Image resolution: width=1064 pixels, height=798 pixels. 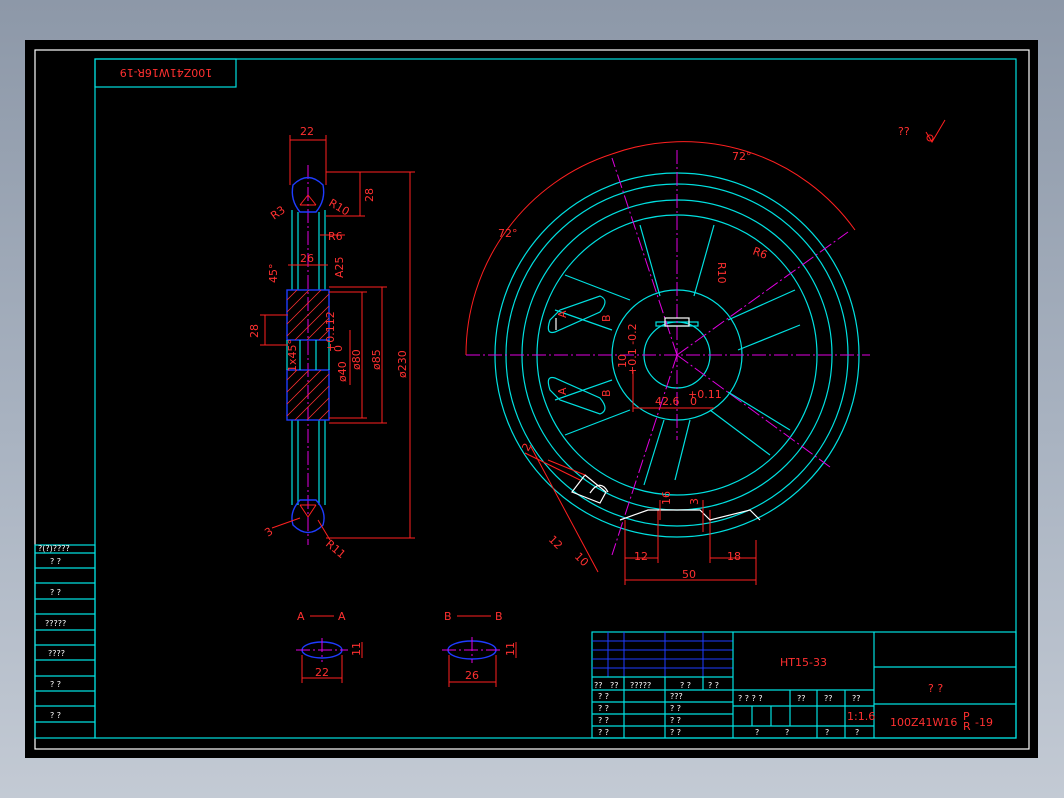 I want to click on sign-2-b: ? ?, so click(x=675, y=720).